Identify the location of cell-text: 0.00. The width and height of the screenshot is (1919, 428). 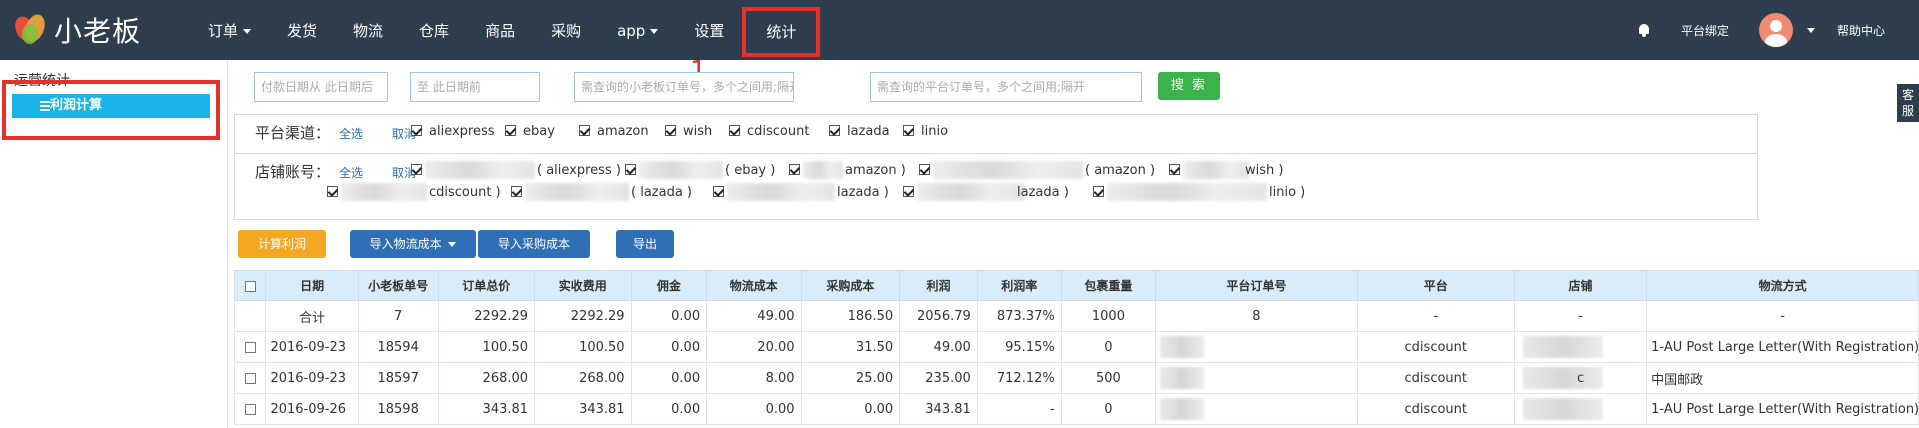
(686, 347).